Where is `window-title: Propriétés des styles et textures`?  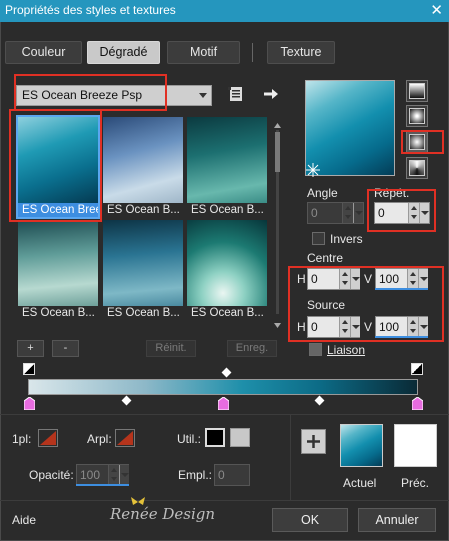 window-title: Propriétés des styles et textures is located at coordinates (90, 10).